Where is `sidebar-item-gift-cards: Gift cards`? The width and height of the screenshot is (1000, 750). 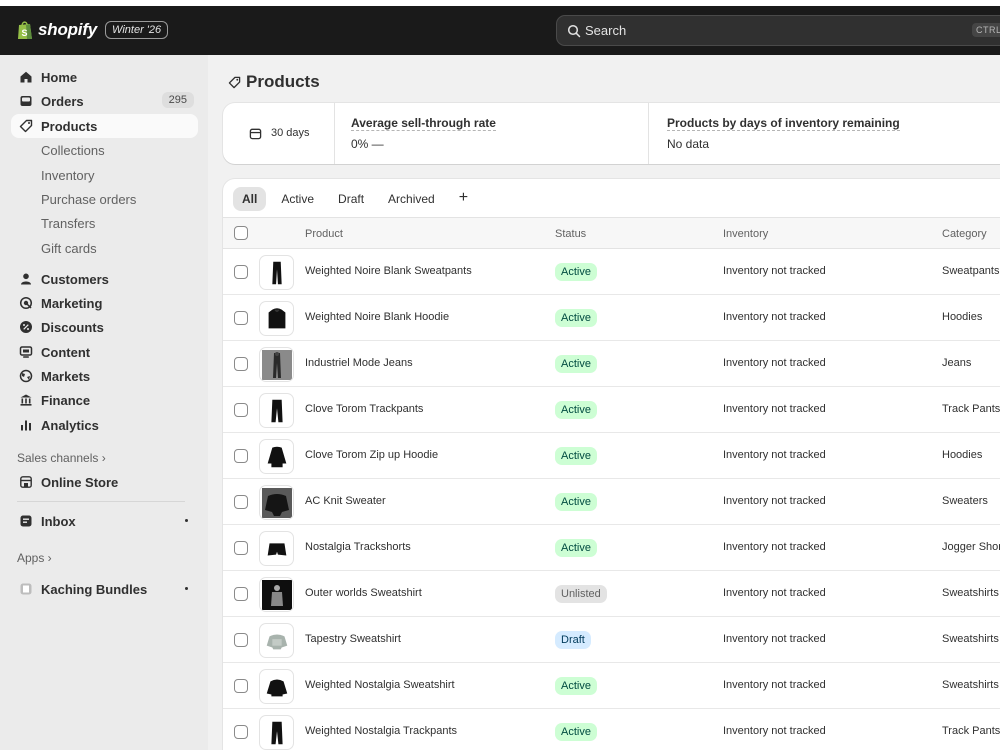
sidebar-item-gift-cards: Gift cards is located at coordinates (104, 248).